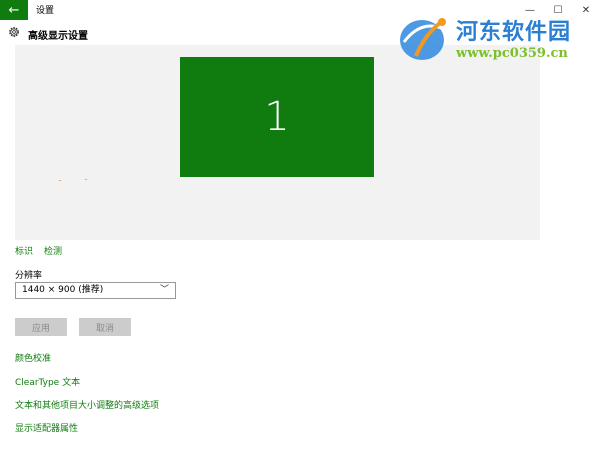 The width and height of the screenshot is (600, 466). I want to click on monitor-number: 1, so click(277, 117).